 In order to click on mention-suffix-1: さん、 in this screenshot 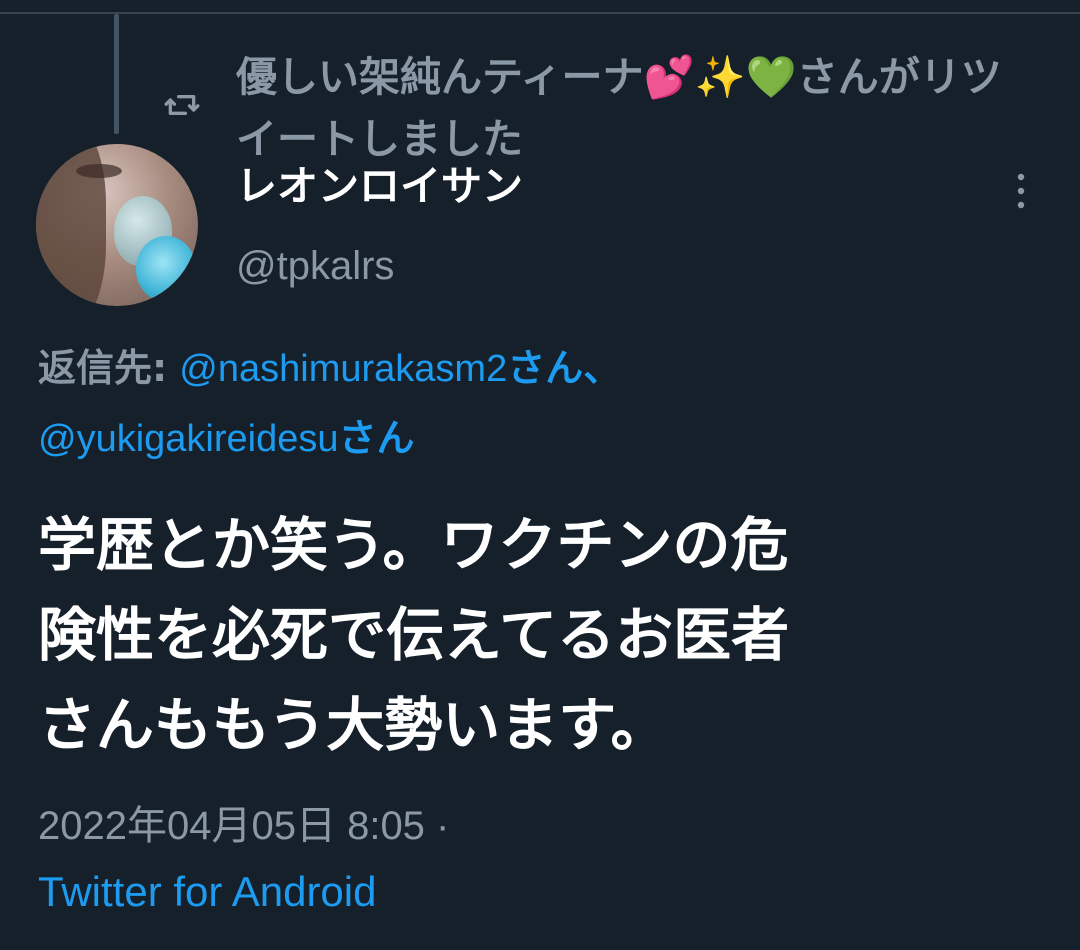, I will do `click(564, 368)`.